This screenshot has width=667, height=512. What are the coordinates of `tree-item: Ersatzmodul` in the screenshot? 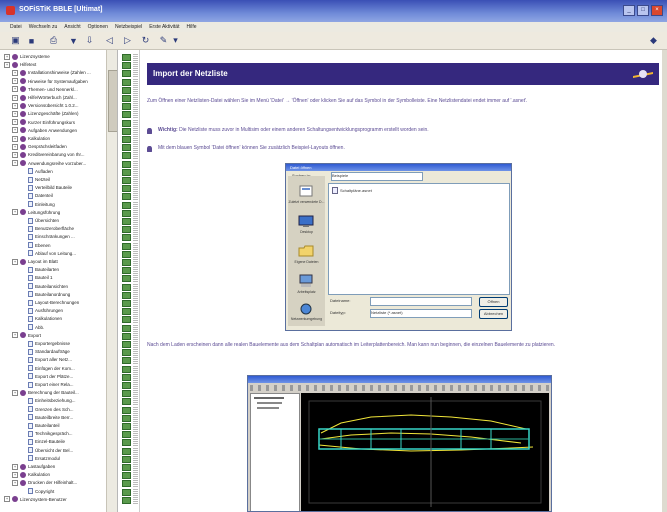 It's located at (40, 458).